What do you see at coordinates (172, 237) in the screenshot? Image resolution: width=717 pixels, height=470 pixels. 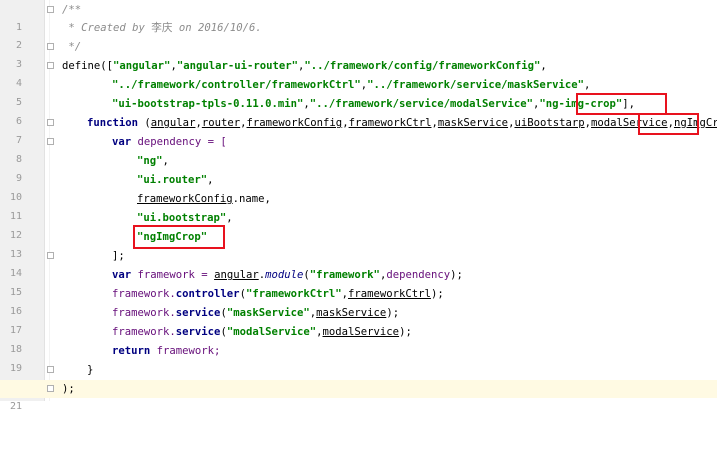 I see `string-literal-ng-img-crop-module: "ngImgCrop"` at bounding box center [172, 237].